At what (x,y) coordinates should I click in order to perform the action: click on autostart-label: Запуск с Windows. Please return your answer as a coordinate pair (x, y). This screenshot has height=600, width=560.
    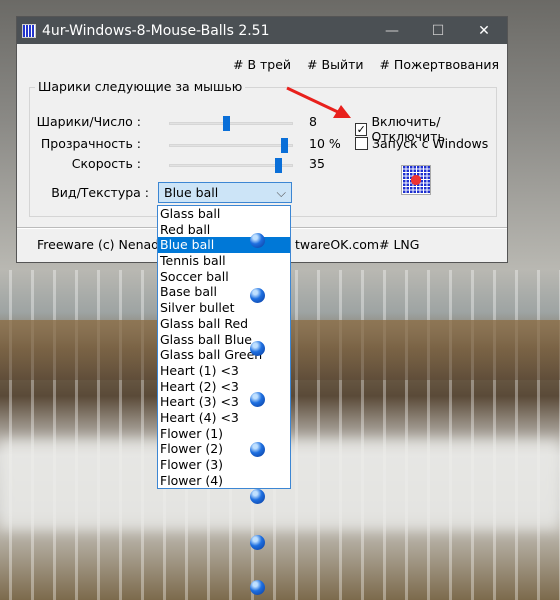
    Looking at the image, I should click on (430, 143).